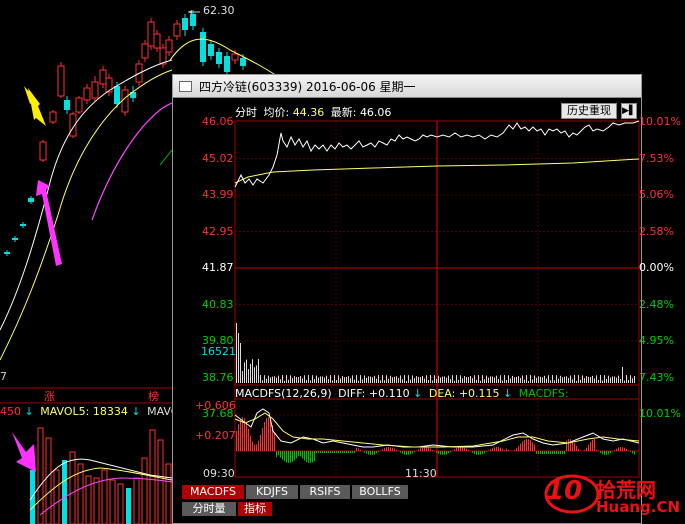 The width and height of the screenshot is (685, 524). What do you see at coordinates (543, 393) in the screenshot?
I see `macdfs-label: MACDFS:` at bounding box center [543, 393].